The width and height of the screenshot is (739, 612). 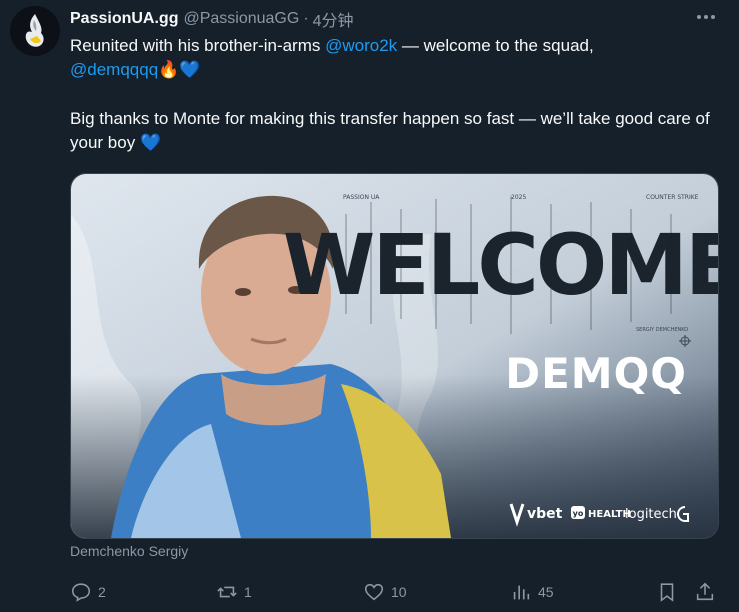 I want to click on bookmark-button, so click(x=667, y=592).